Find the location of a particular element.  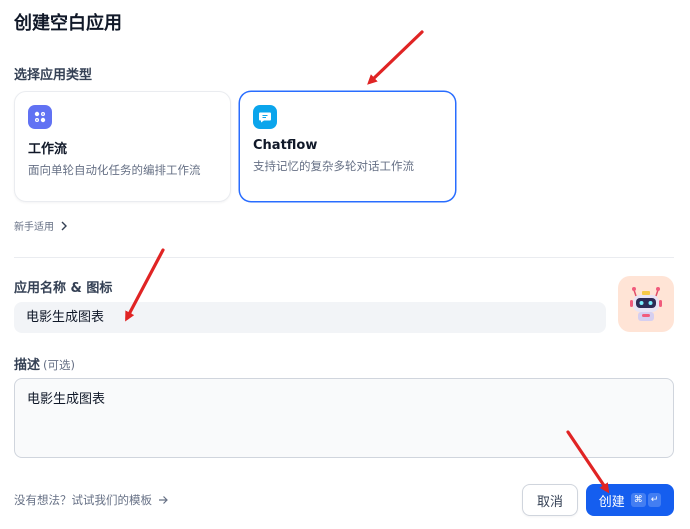

shortcut-hint: ⌘ ↵ is located at coordinates (646, 500).